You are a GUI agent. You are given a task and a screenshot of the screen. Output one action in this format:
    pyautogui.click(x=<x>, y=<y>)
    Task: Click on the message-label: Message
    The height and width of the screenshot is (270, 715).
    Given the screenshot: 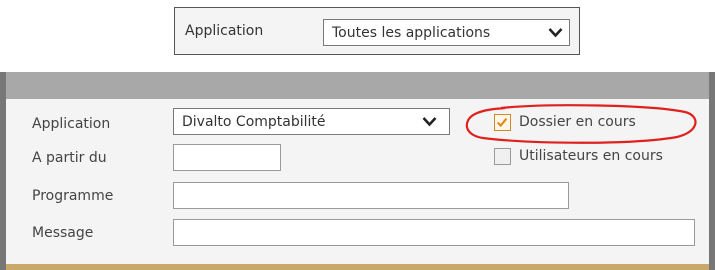 What is the action you would take?
    pyautogui.click(x=63, y=233)
    